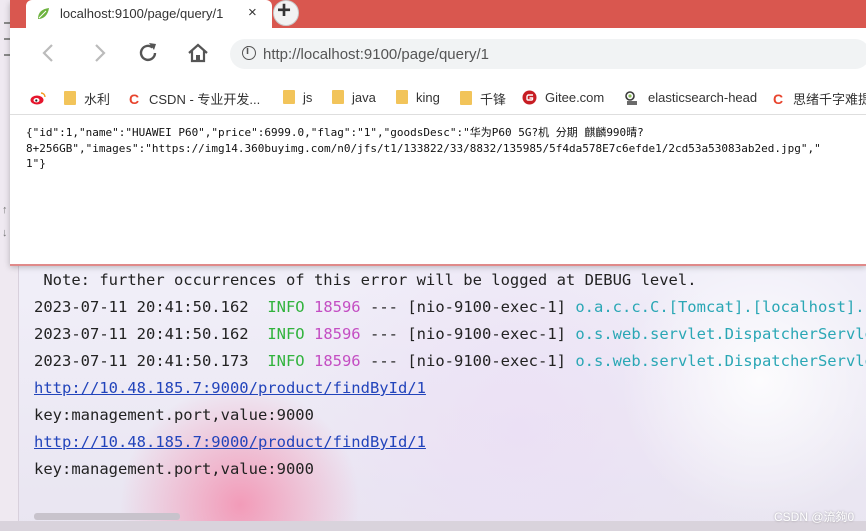  Describe the element at coordinates (690, 98) in the screenshot. I see `bookmark-elasticsearch-head: elasticsearch-head` at that location.